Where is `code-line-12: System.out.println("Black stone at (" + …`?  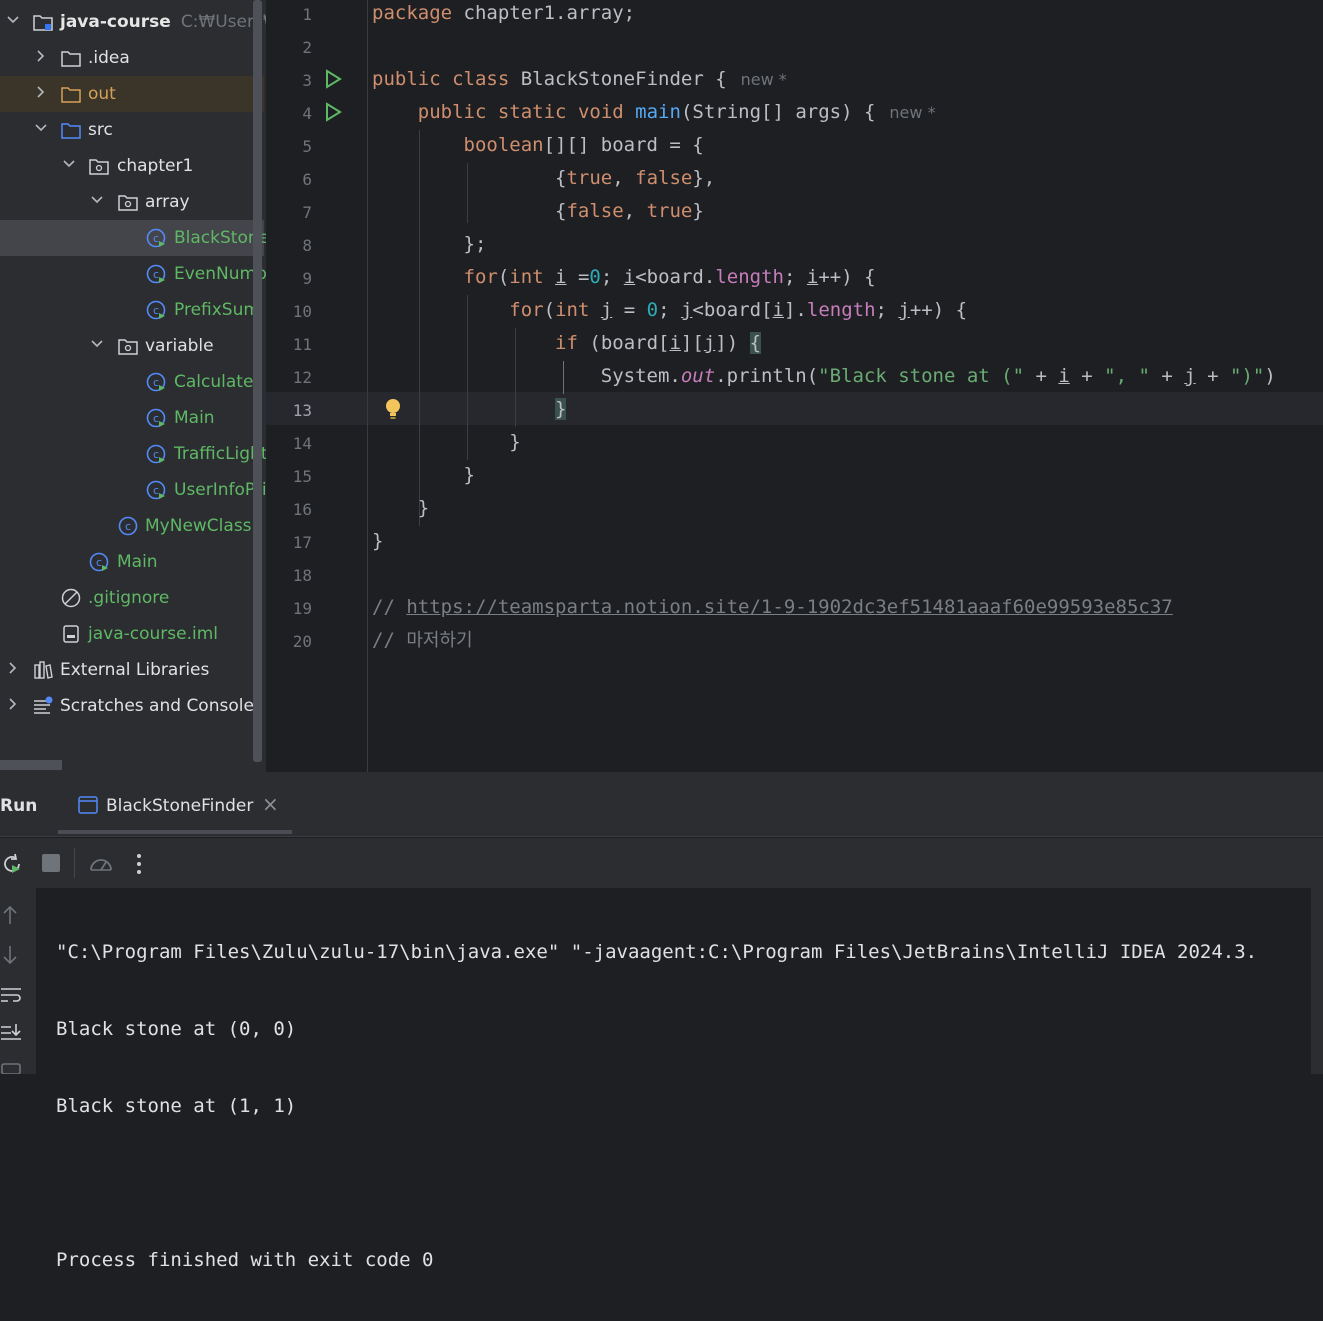
code-line-12: System.out.println("Black stone at (" + … is located at coordinates (938, 376).